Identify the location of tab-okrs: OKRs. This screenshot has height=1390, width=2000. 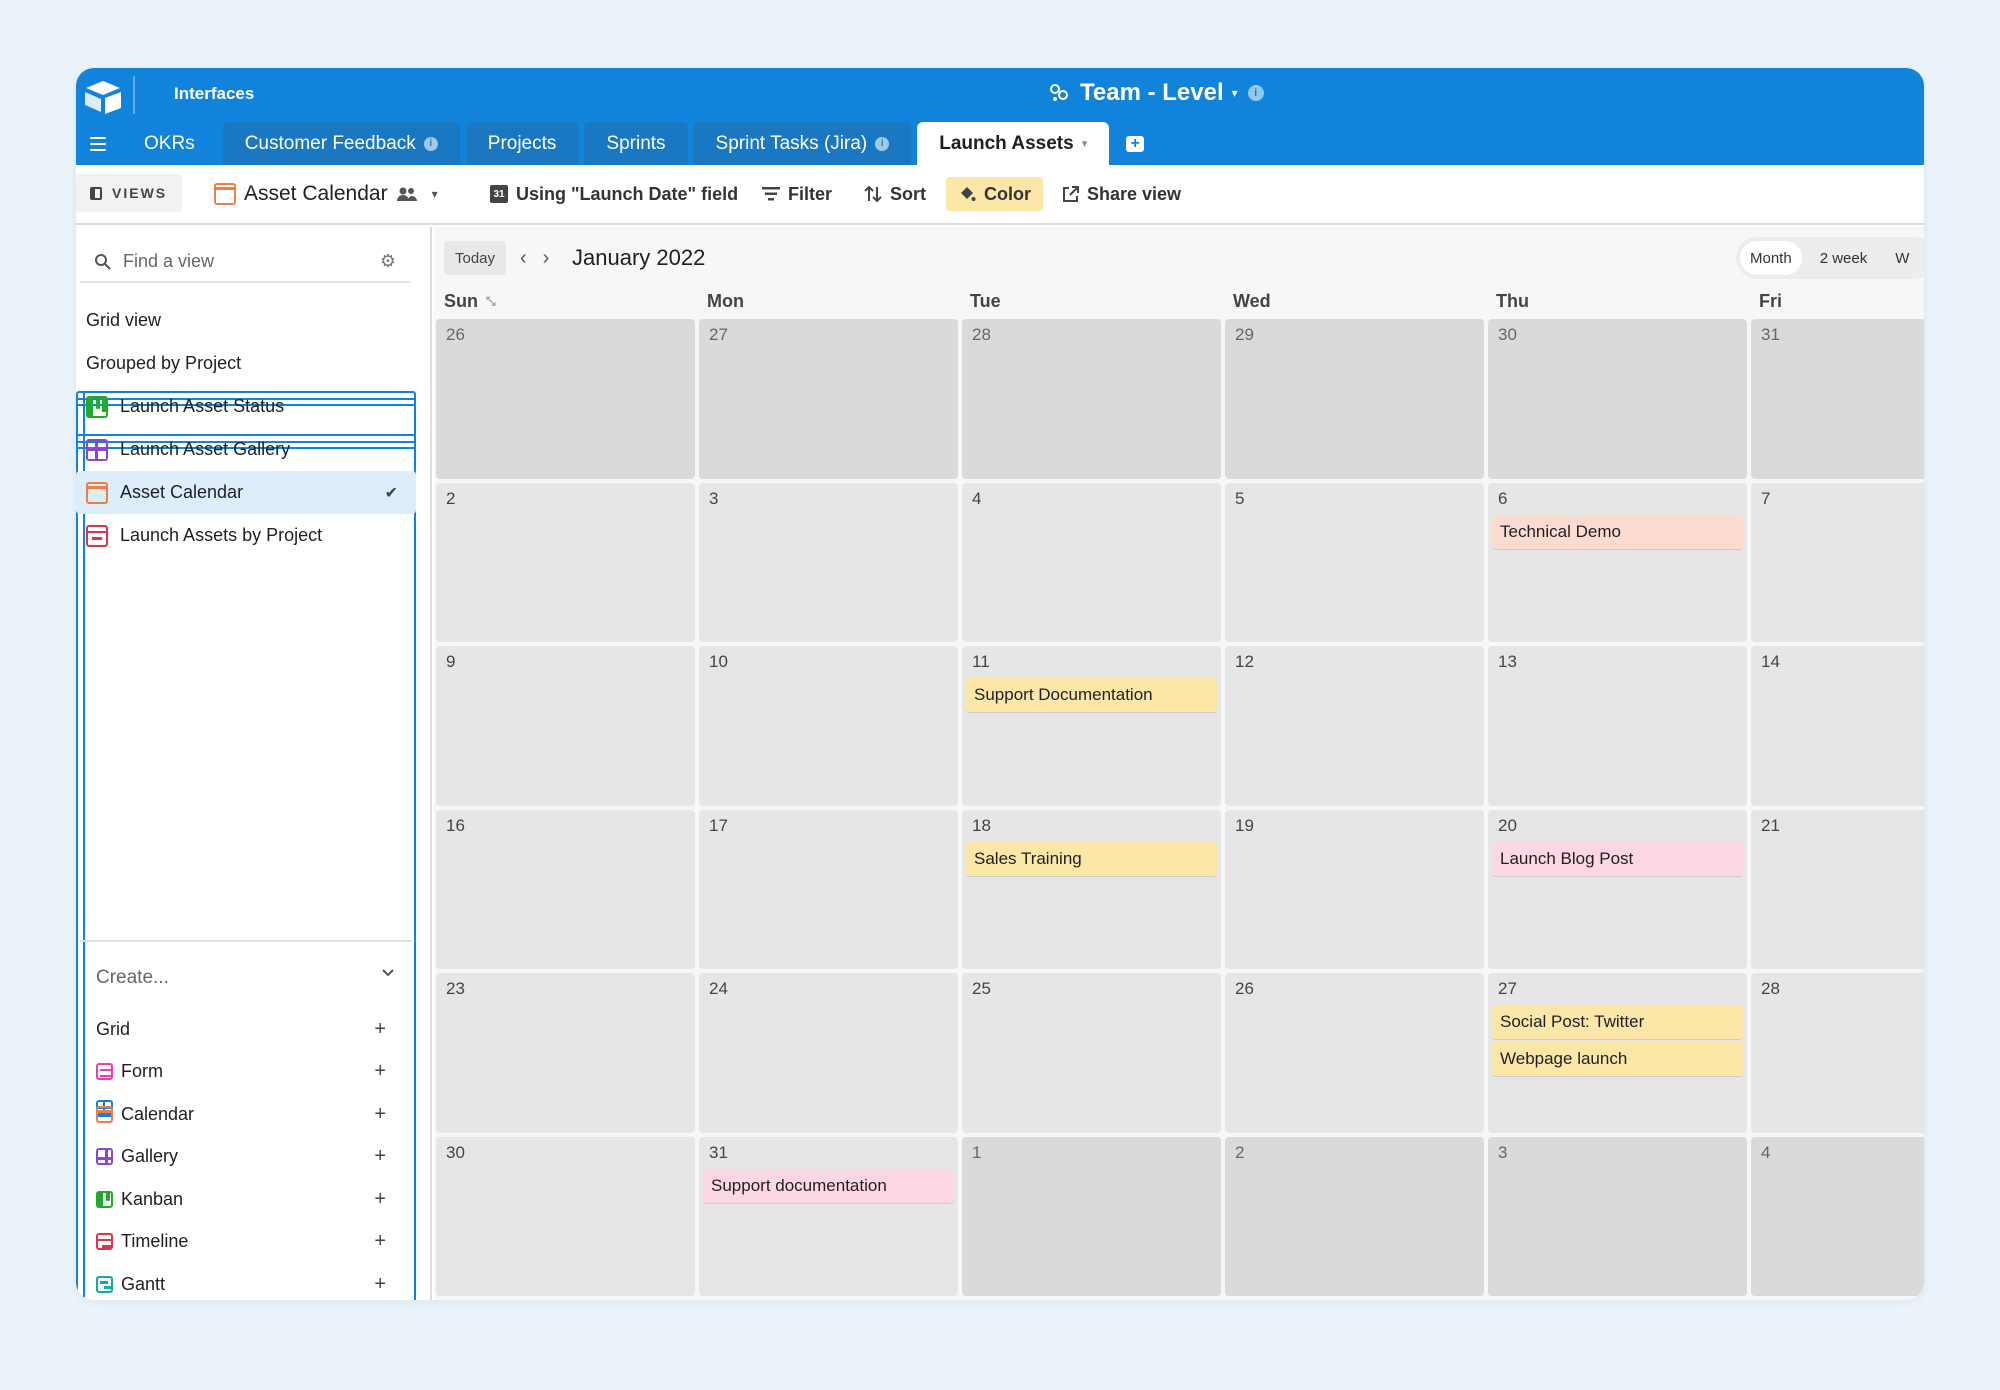
(168, 143).